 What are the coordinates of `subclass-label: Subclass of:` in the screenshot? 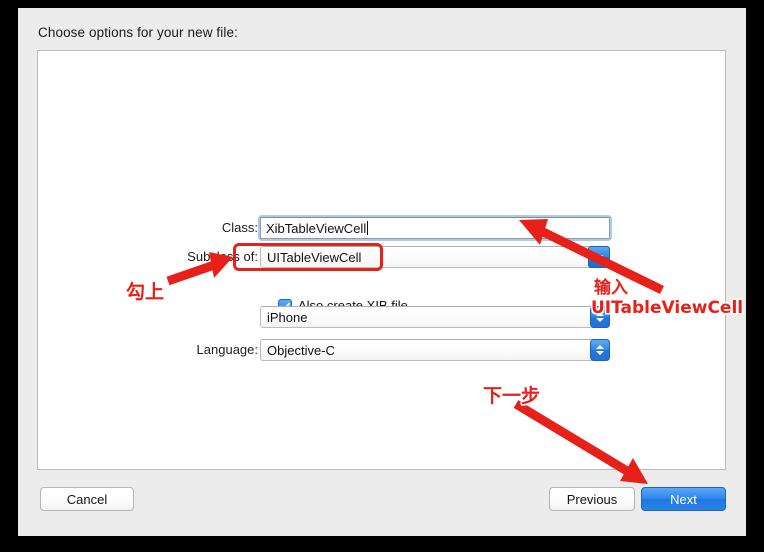 It's located at (222, 256).